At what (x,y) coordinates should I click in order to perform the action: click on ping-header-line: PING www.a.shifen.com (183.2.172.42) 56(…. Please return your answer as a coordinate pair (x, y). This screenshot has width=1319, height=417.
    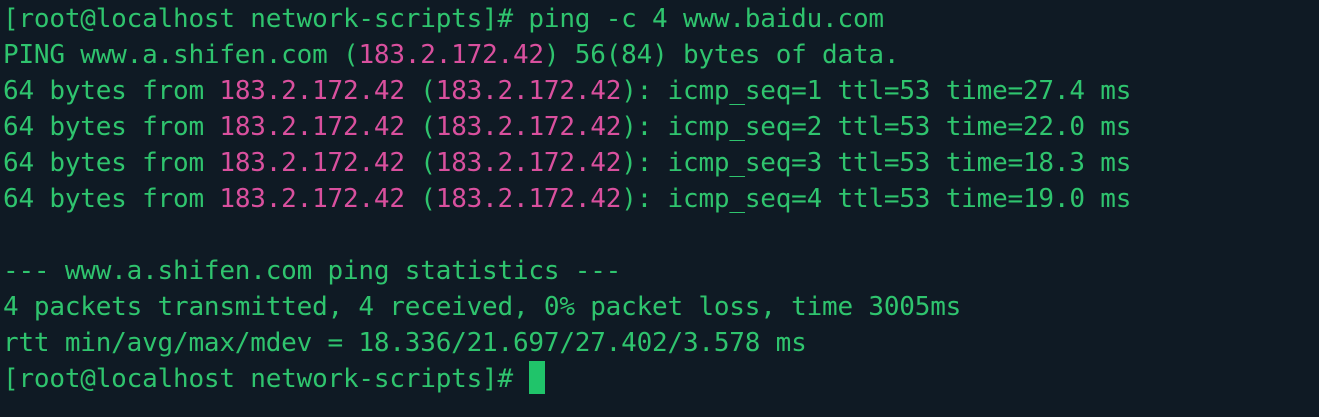
    Looking at the image, I should click on (661, 55).